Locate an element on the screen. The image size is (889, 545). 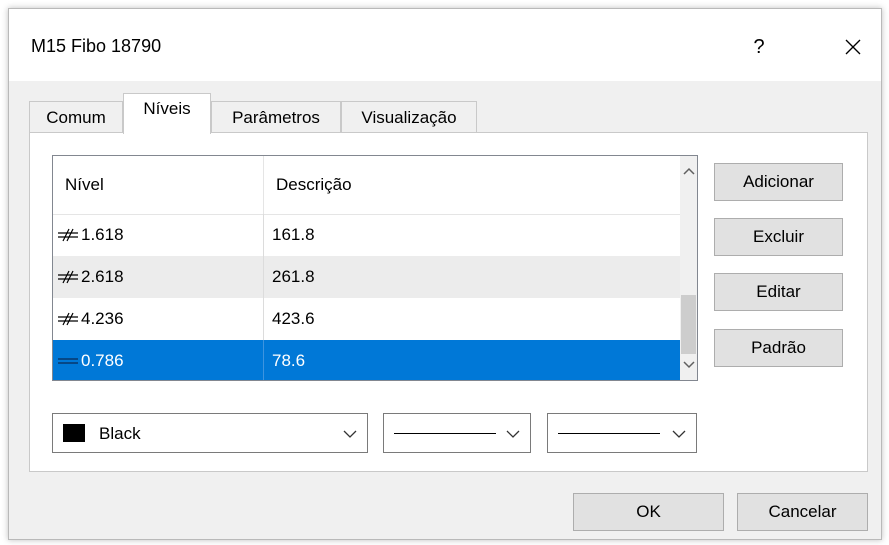
title-bar: M15 Fibo 18790 ? is located at coordinates (445, 45).